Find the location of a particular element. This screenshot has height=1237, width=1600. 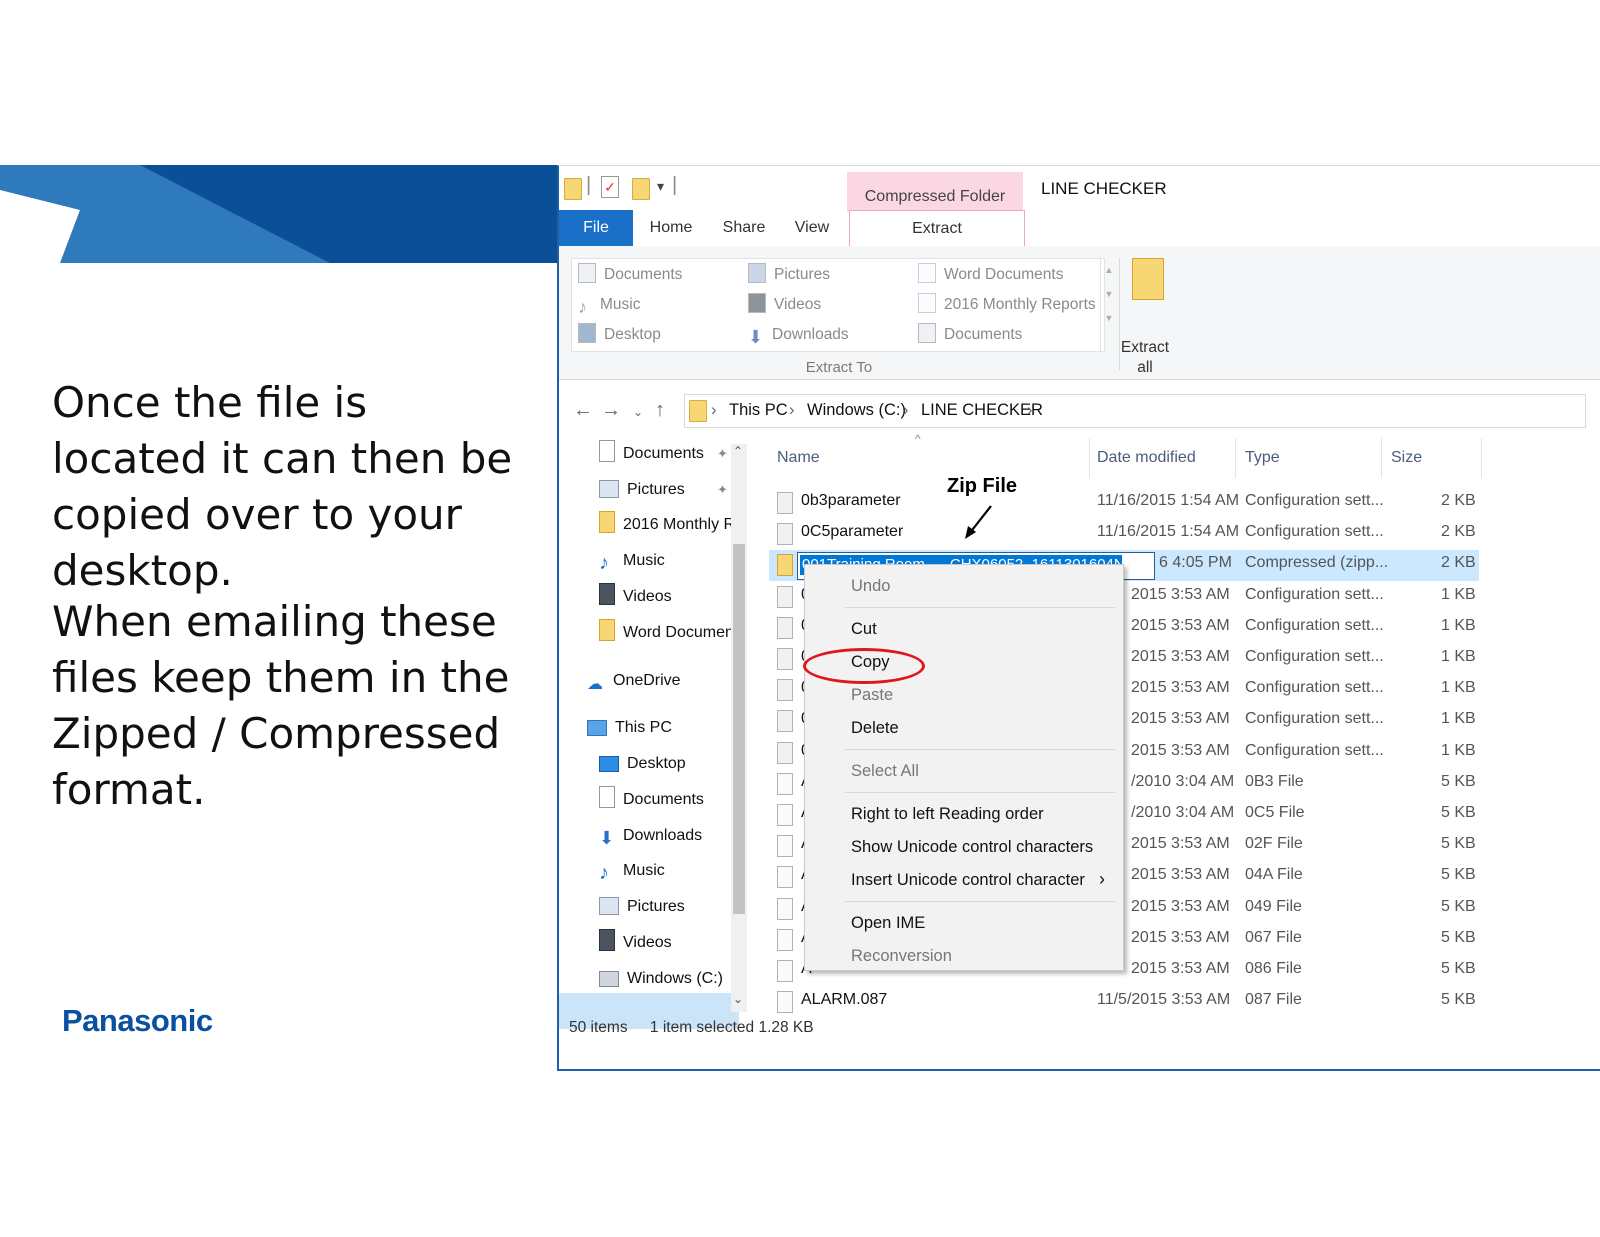

extract-to-documents: Documents is located at coordinates (630, 275).